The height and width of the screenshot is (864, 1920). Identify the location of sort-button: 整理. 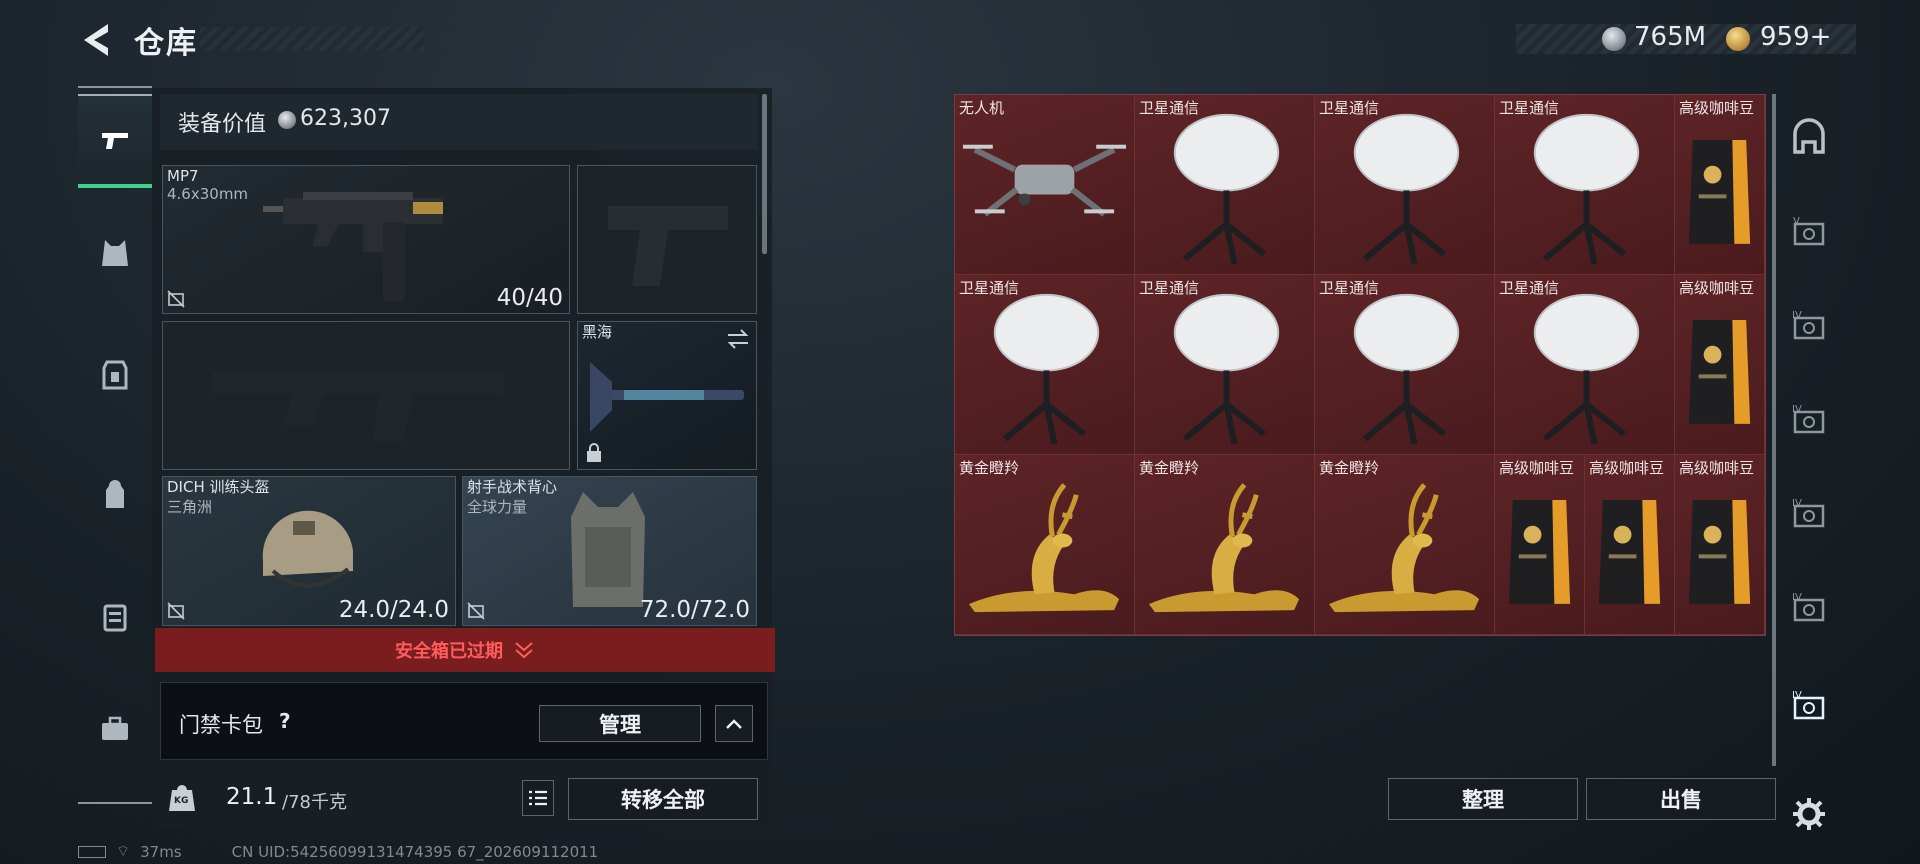
(1483, 799).